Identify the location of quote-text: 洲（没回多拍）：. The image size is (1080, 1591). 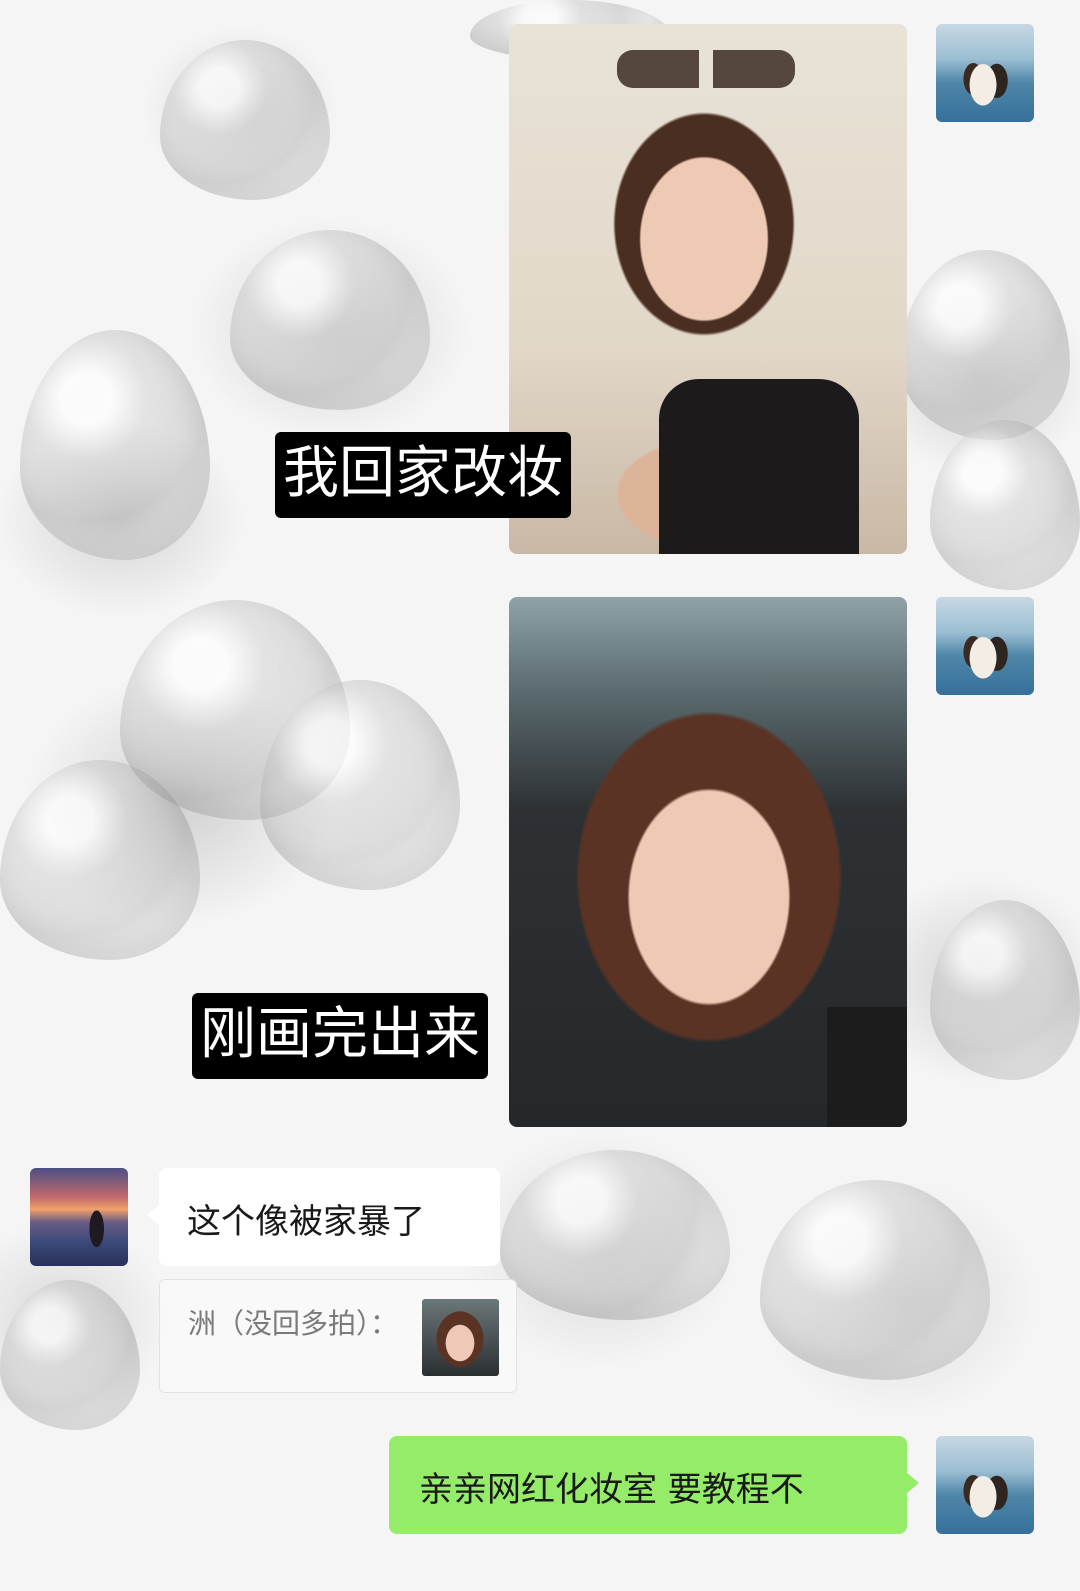
(293, 1323).